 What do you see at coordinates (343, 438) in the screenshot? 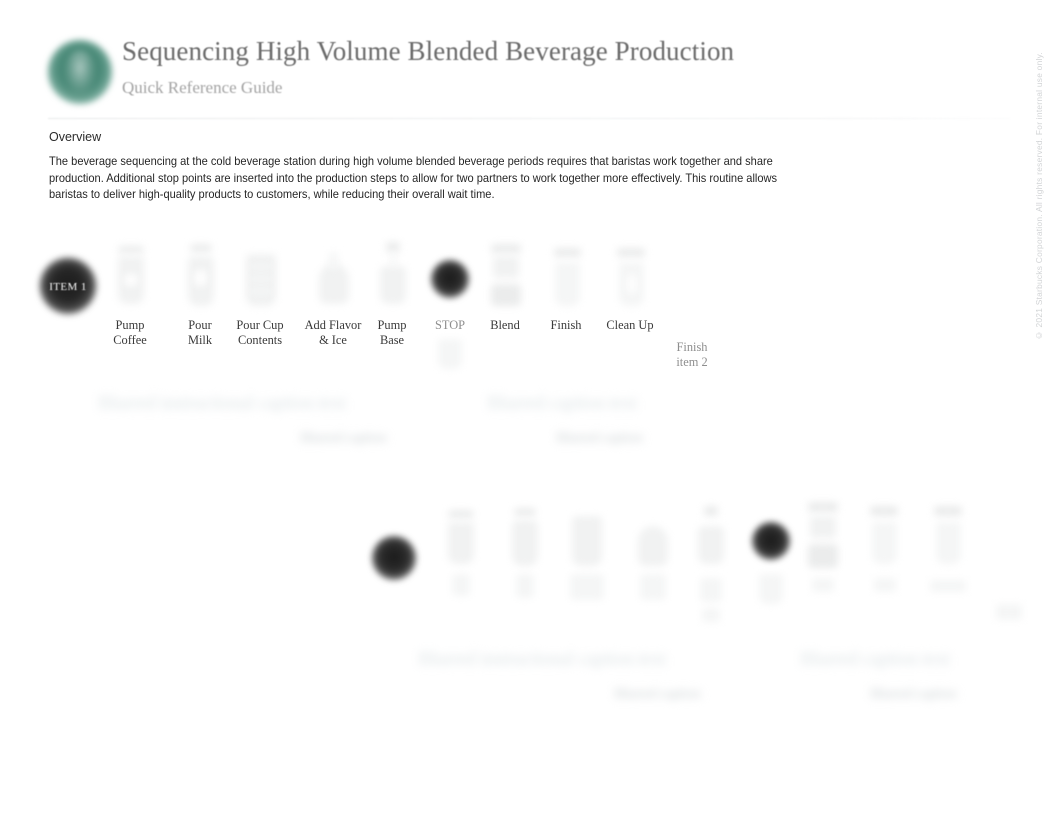
I see `row1-caption-2: Blurred caption` at bounding box center [343, 438].